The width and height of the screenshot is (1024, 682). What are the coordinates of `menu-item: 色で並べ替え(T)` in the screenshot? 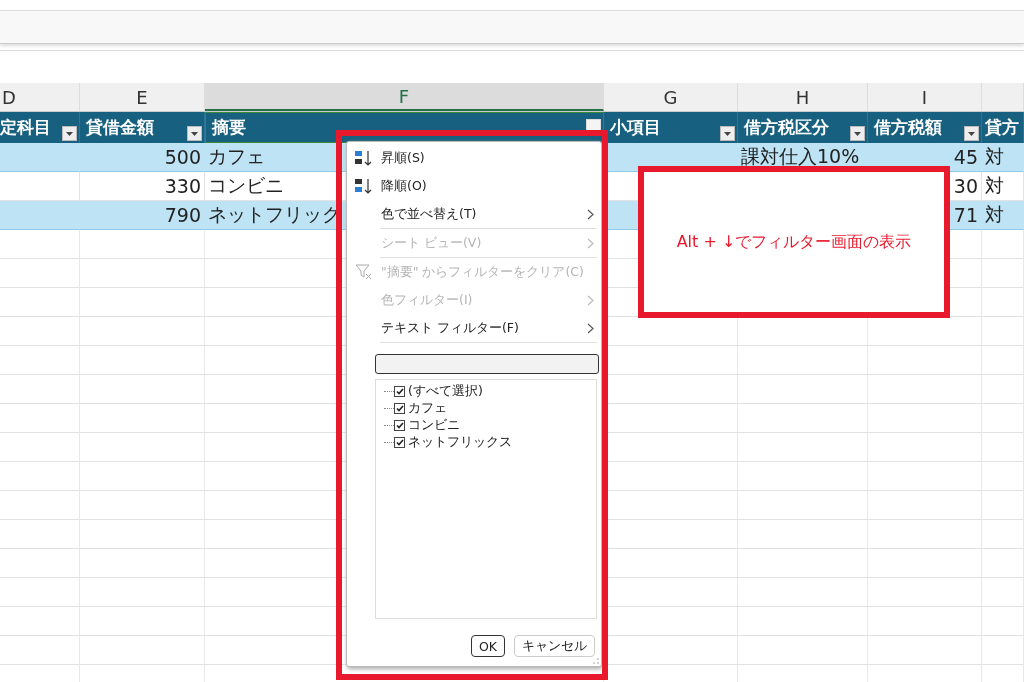 It's located at (474, 214).